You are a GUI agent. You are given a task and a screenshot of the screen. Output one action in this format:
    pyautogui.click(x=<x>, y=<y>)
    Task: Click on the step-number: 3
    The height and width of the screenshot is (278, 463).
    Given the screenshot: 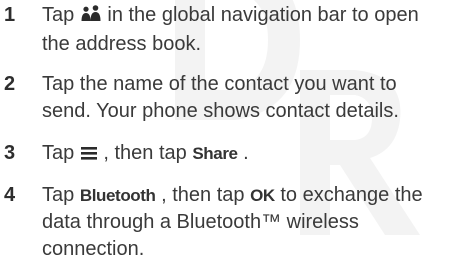 What is the action you would take?
    pyautogui.click(x=10, y=153)
    